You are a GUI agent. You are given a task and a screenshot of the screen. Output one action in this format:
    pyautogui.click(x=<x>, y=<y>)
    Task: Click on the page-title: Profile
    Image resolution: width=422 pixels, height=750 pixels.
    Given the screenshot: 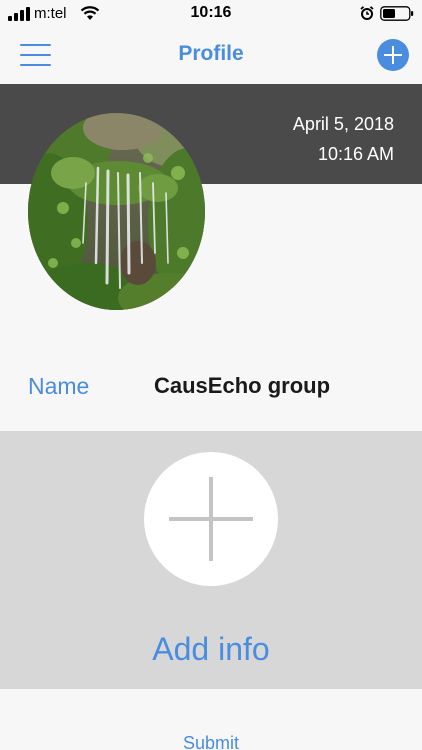 What is the action you would take?
    pyautogui.click(x=211, y=53)
    